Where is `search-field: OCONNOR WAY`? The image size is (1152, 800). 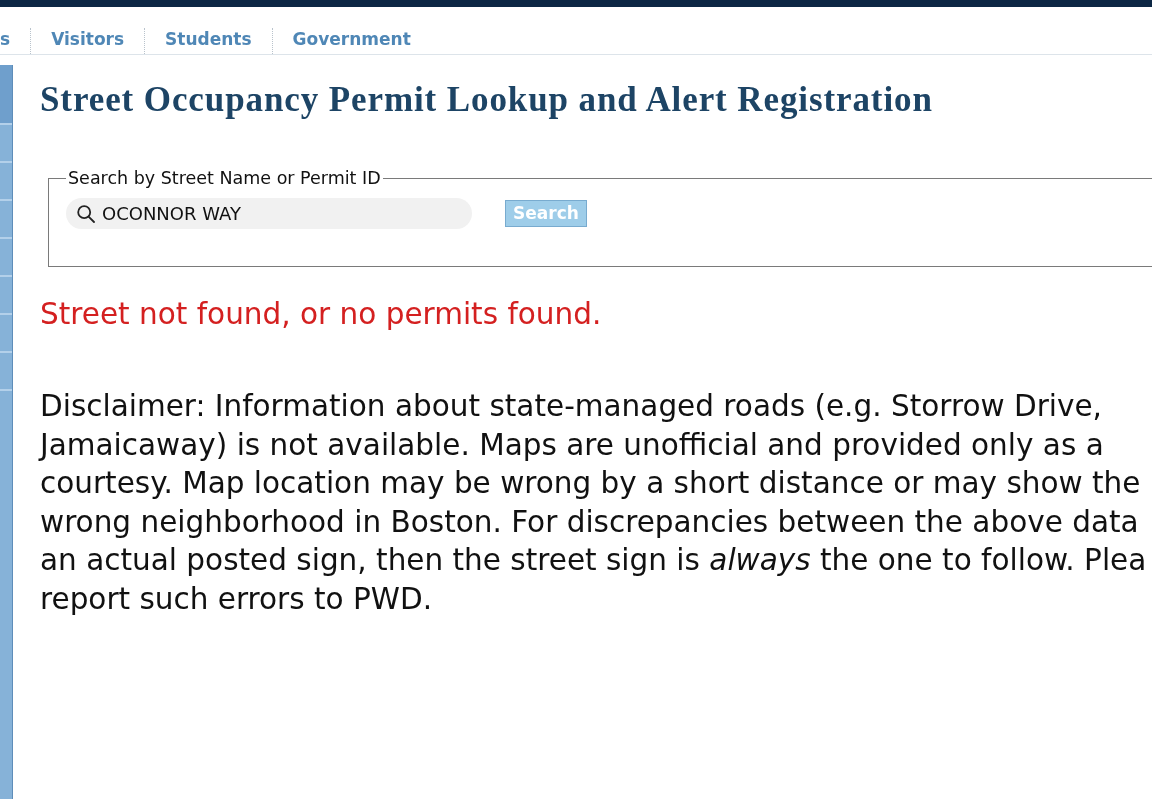 search-field: OCONNOR WAY is located at coordinates (269, 213).